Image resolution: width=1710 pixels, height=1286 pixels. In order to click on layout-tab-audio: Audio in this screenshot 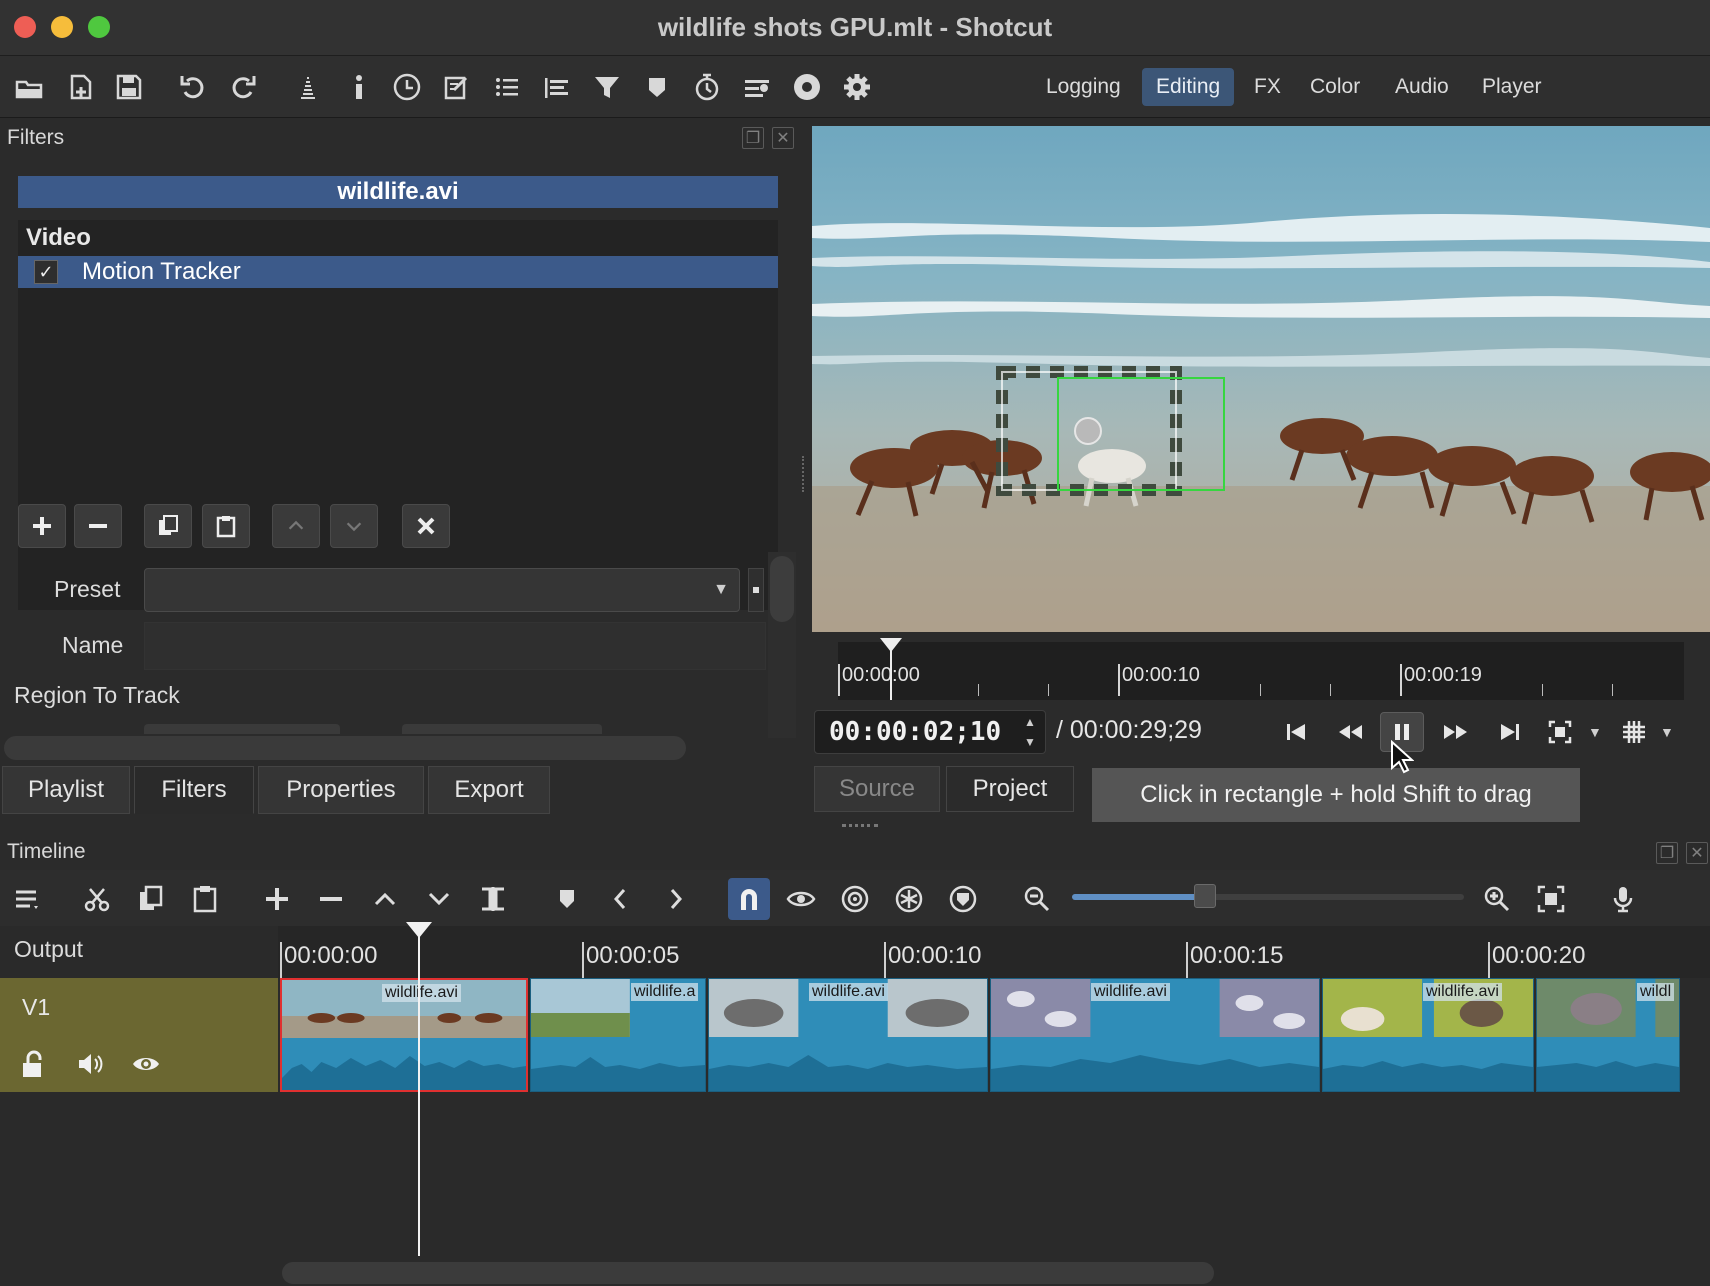, I will do `click(1422, 87)`.